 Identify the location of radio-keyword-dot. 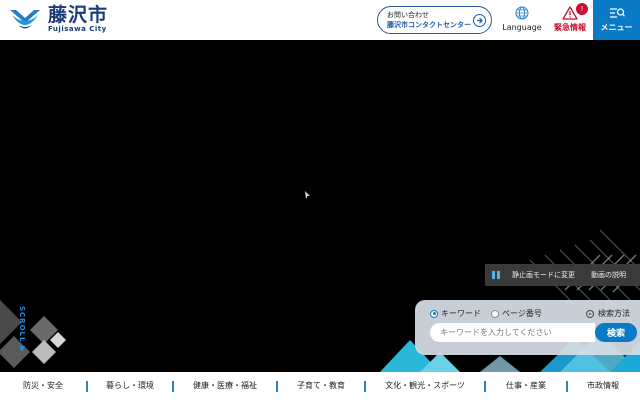
(434, 313).